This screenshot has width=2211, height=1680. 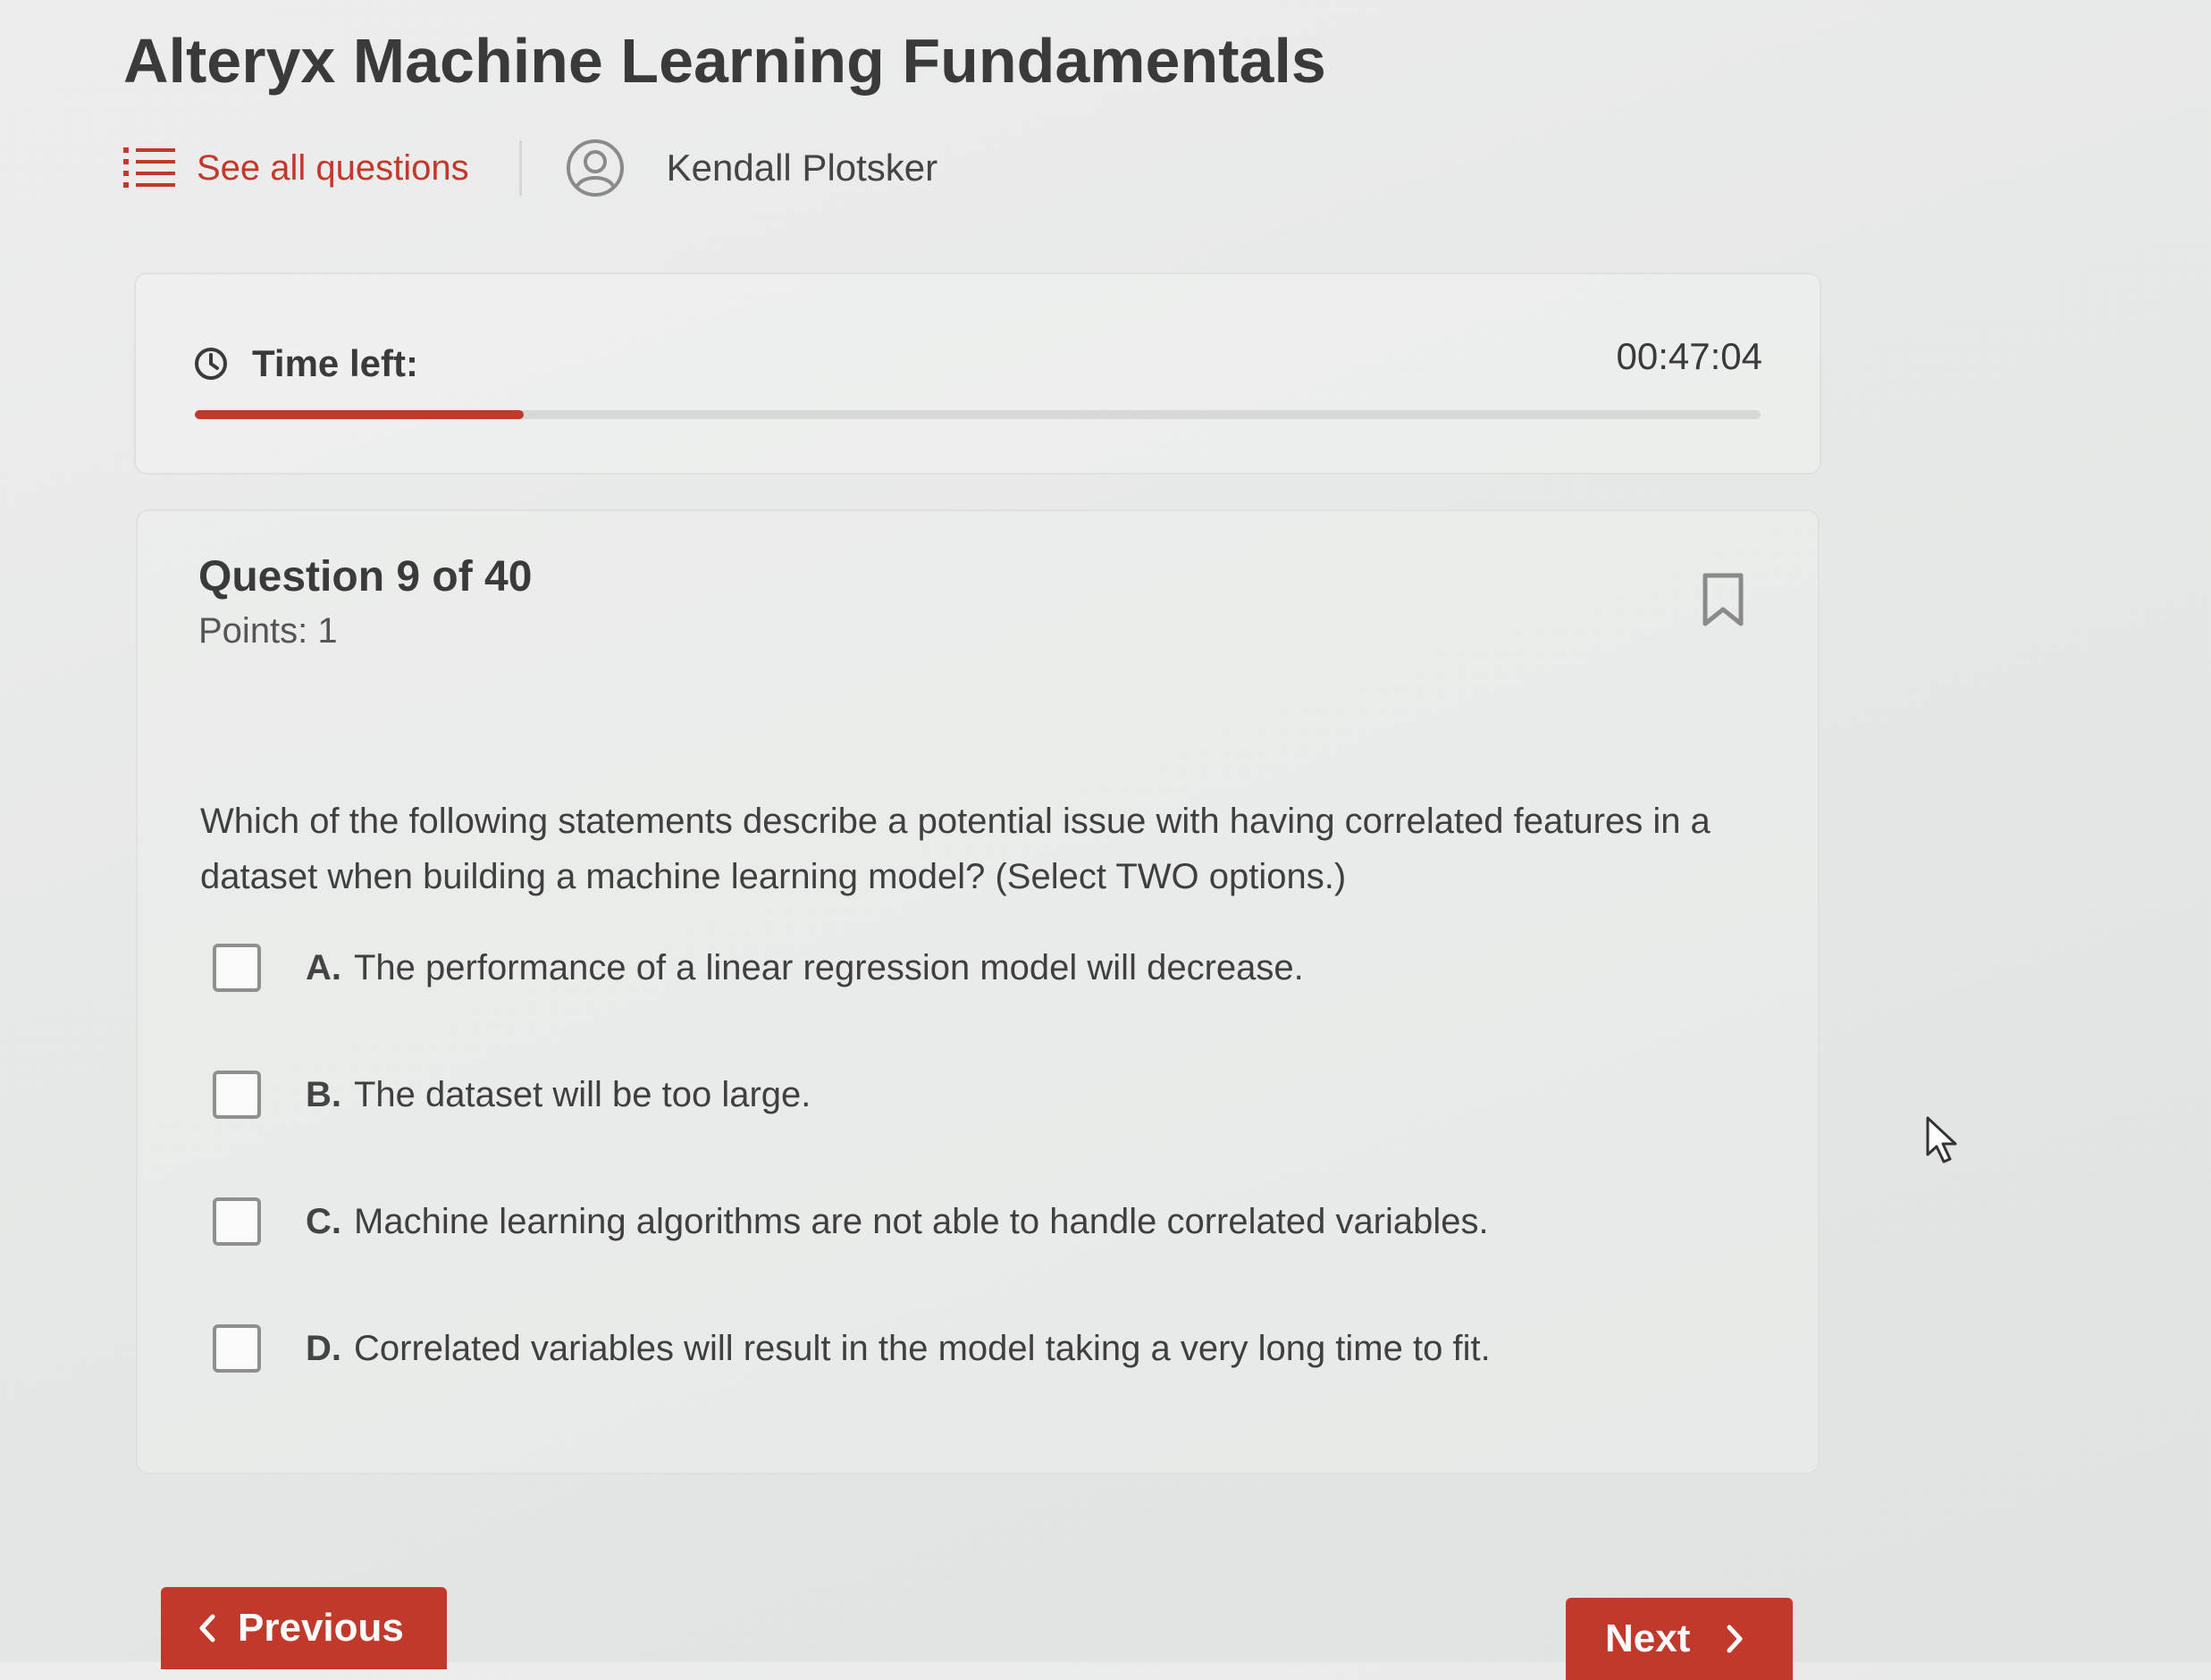 I want to click on time-left-row: Time left:, so click(x=305, y=363).